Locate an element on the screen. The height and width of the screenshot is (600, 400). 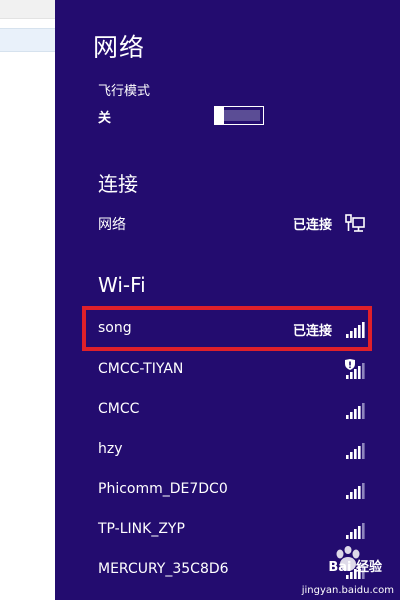
wifi-network-hzy: hzy is located at coordinates (228, 450).